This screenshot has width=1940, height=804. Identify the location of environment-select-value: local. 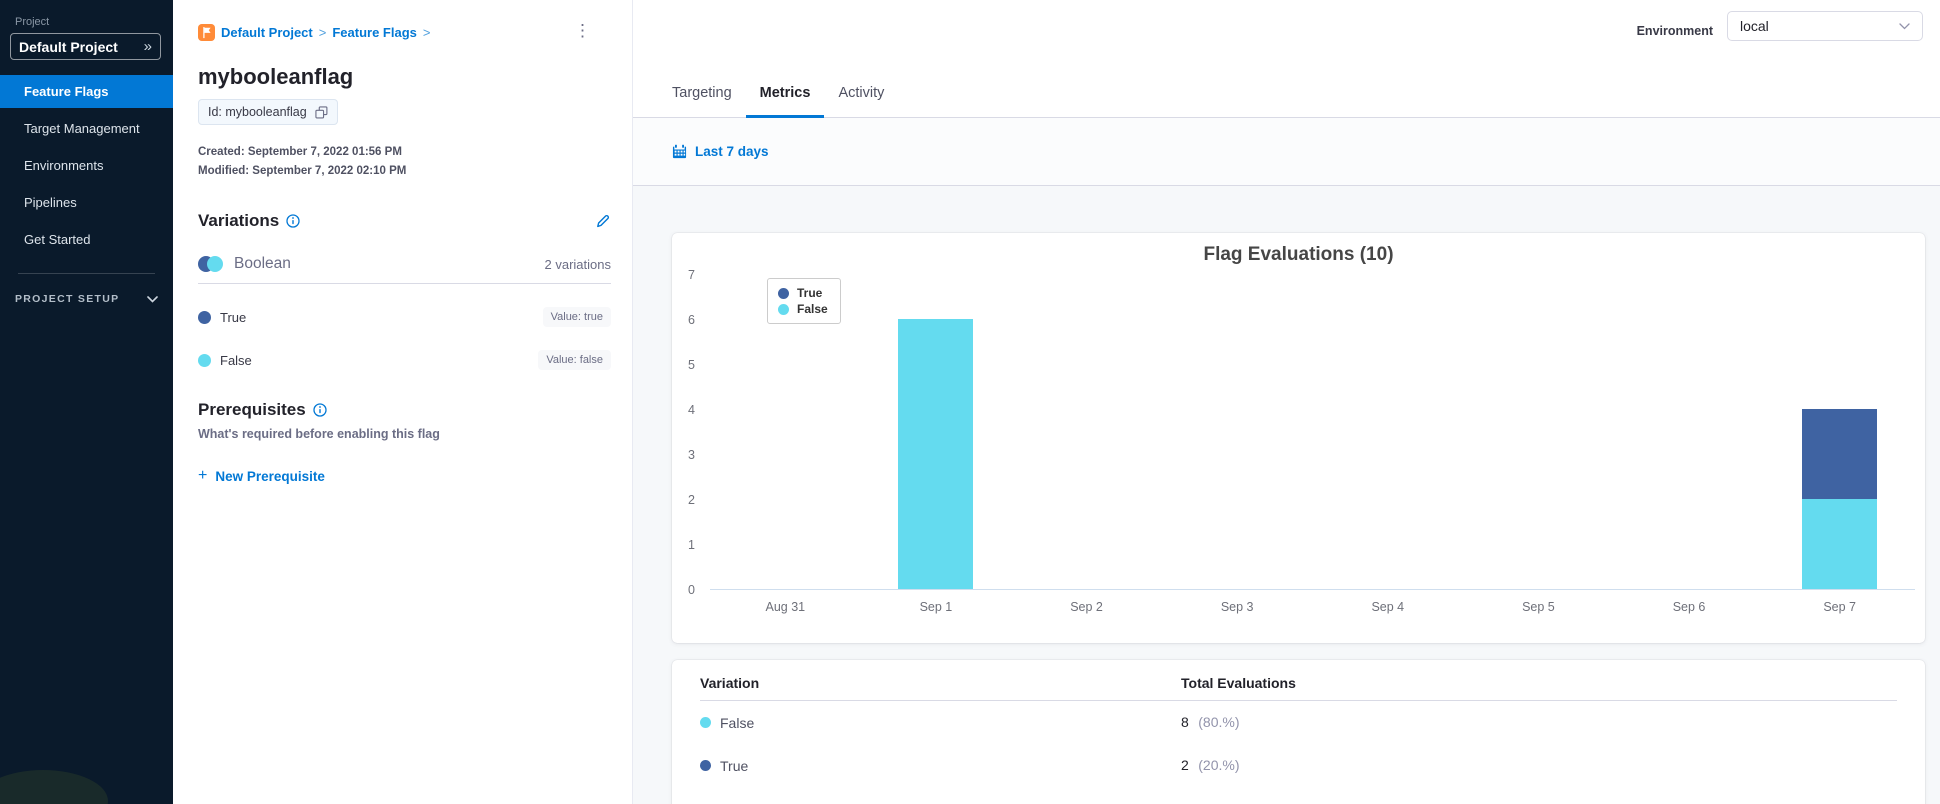
(1754, 26).